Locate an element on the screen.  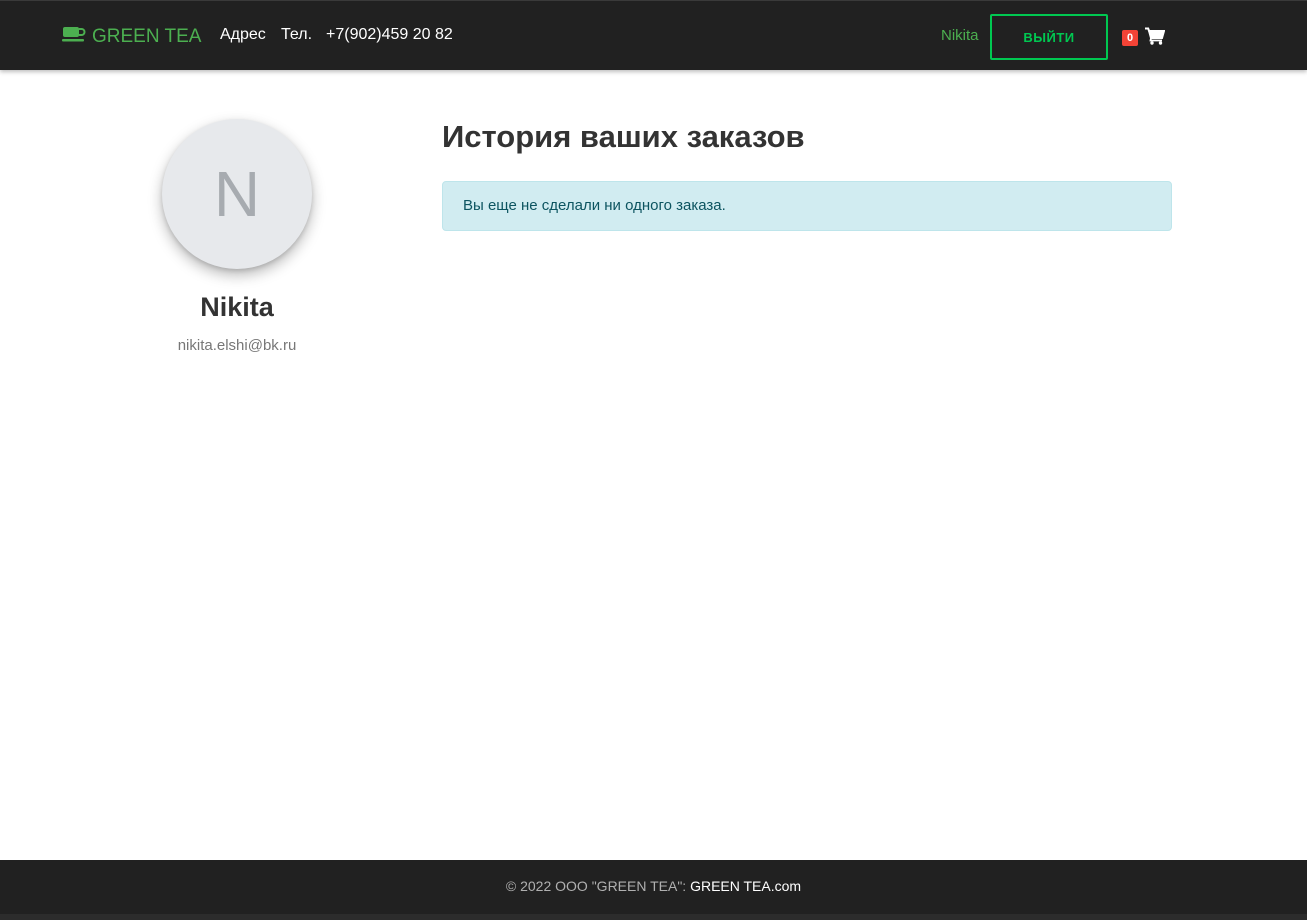
profile-email: nikita.elshi@bk.ru is located at coordinates (237, 345).